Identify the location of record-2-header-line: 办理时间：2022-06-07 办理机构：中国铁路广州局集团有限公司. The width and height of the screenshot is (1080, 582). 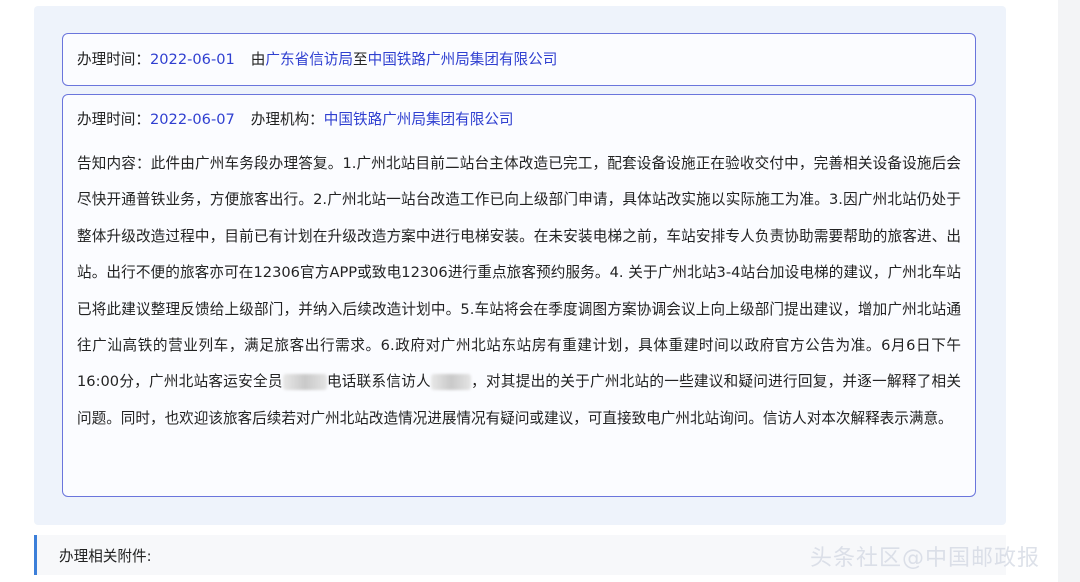
(295, 120).